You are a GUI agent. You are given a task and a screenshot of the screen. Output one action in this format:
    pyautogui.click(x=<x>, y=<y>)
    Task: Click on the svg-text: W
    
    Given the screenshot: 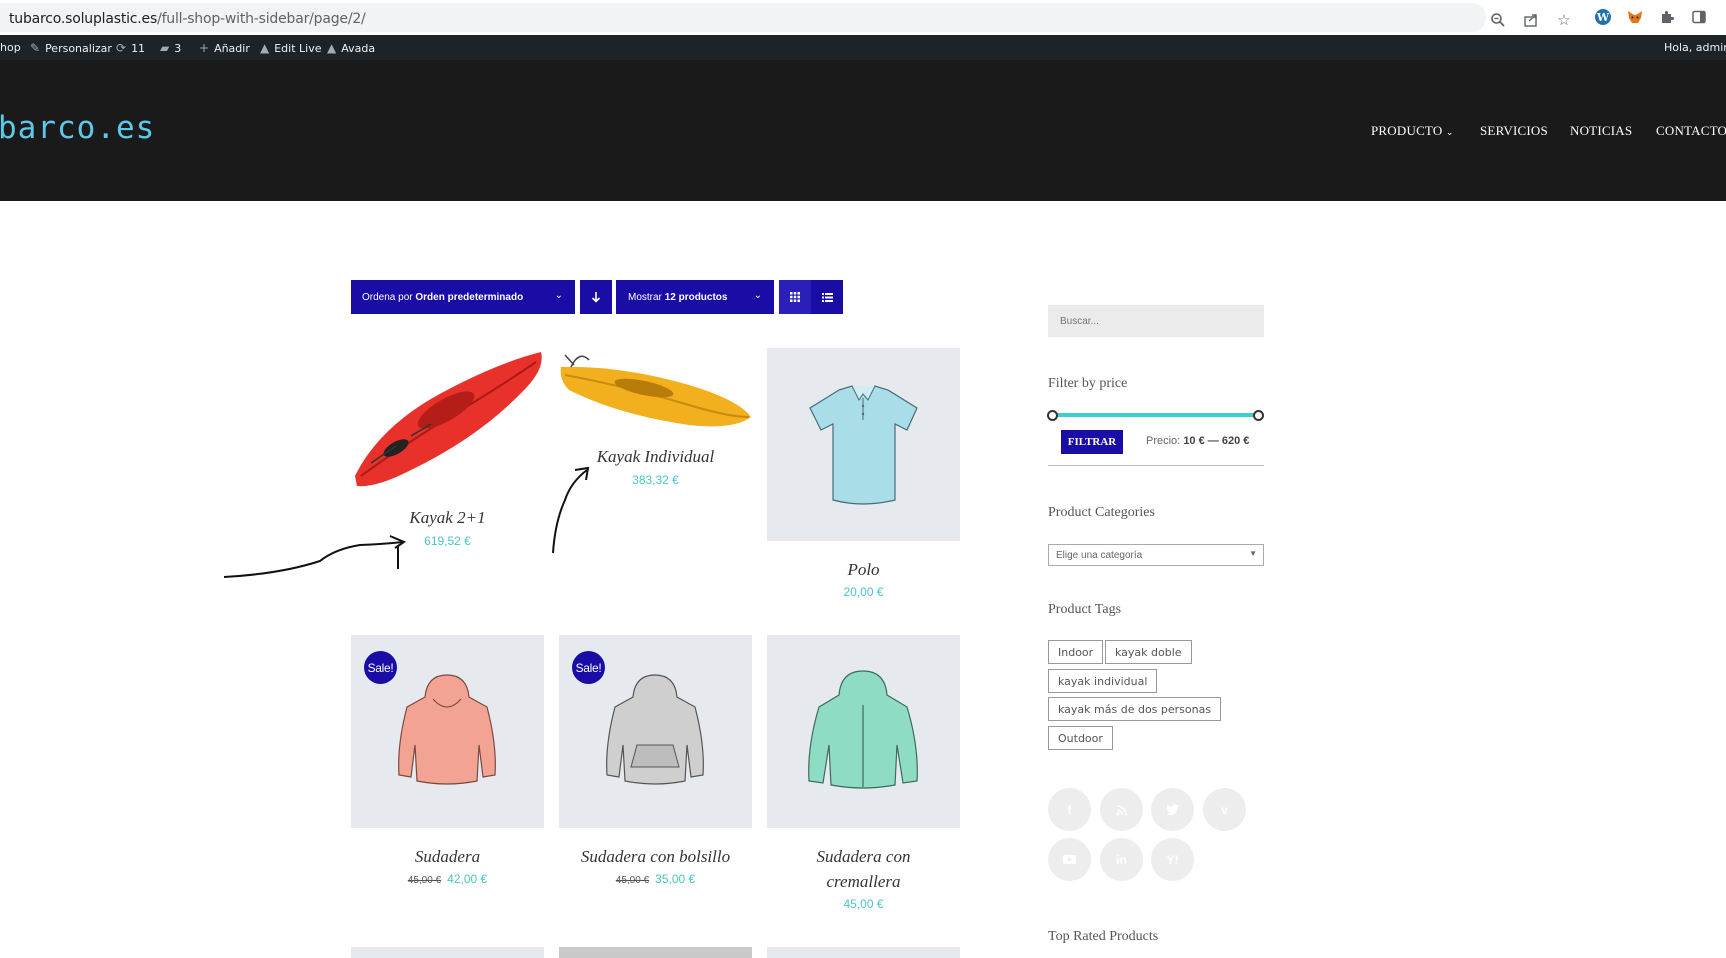 What is the action you would take?
    pyautogui.click(x=1603, y=17)
    